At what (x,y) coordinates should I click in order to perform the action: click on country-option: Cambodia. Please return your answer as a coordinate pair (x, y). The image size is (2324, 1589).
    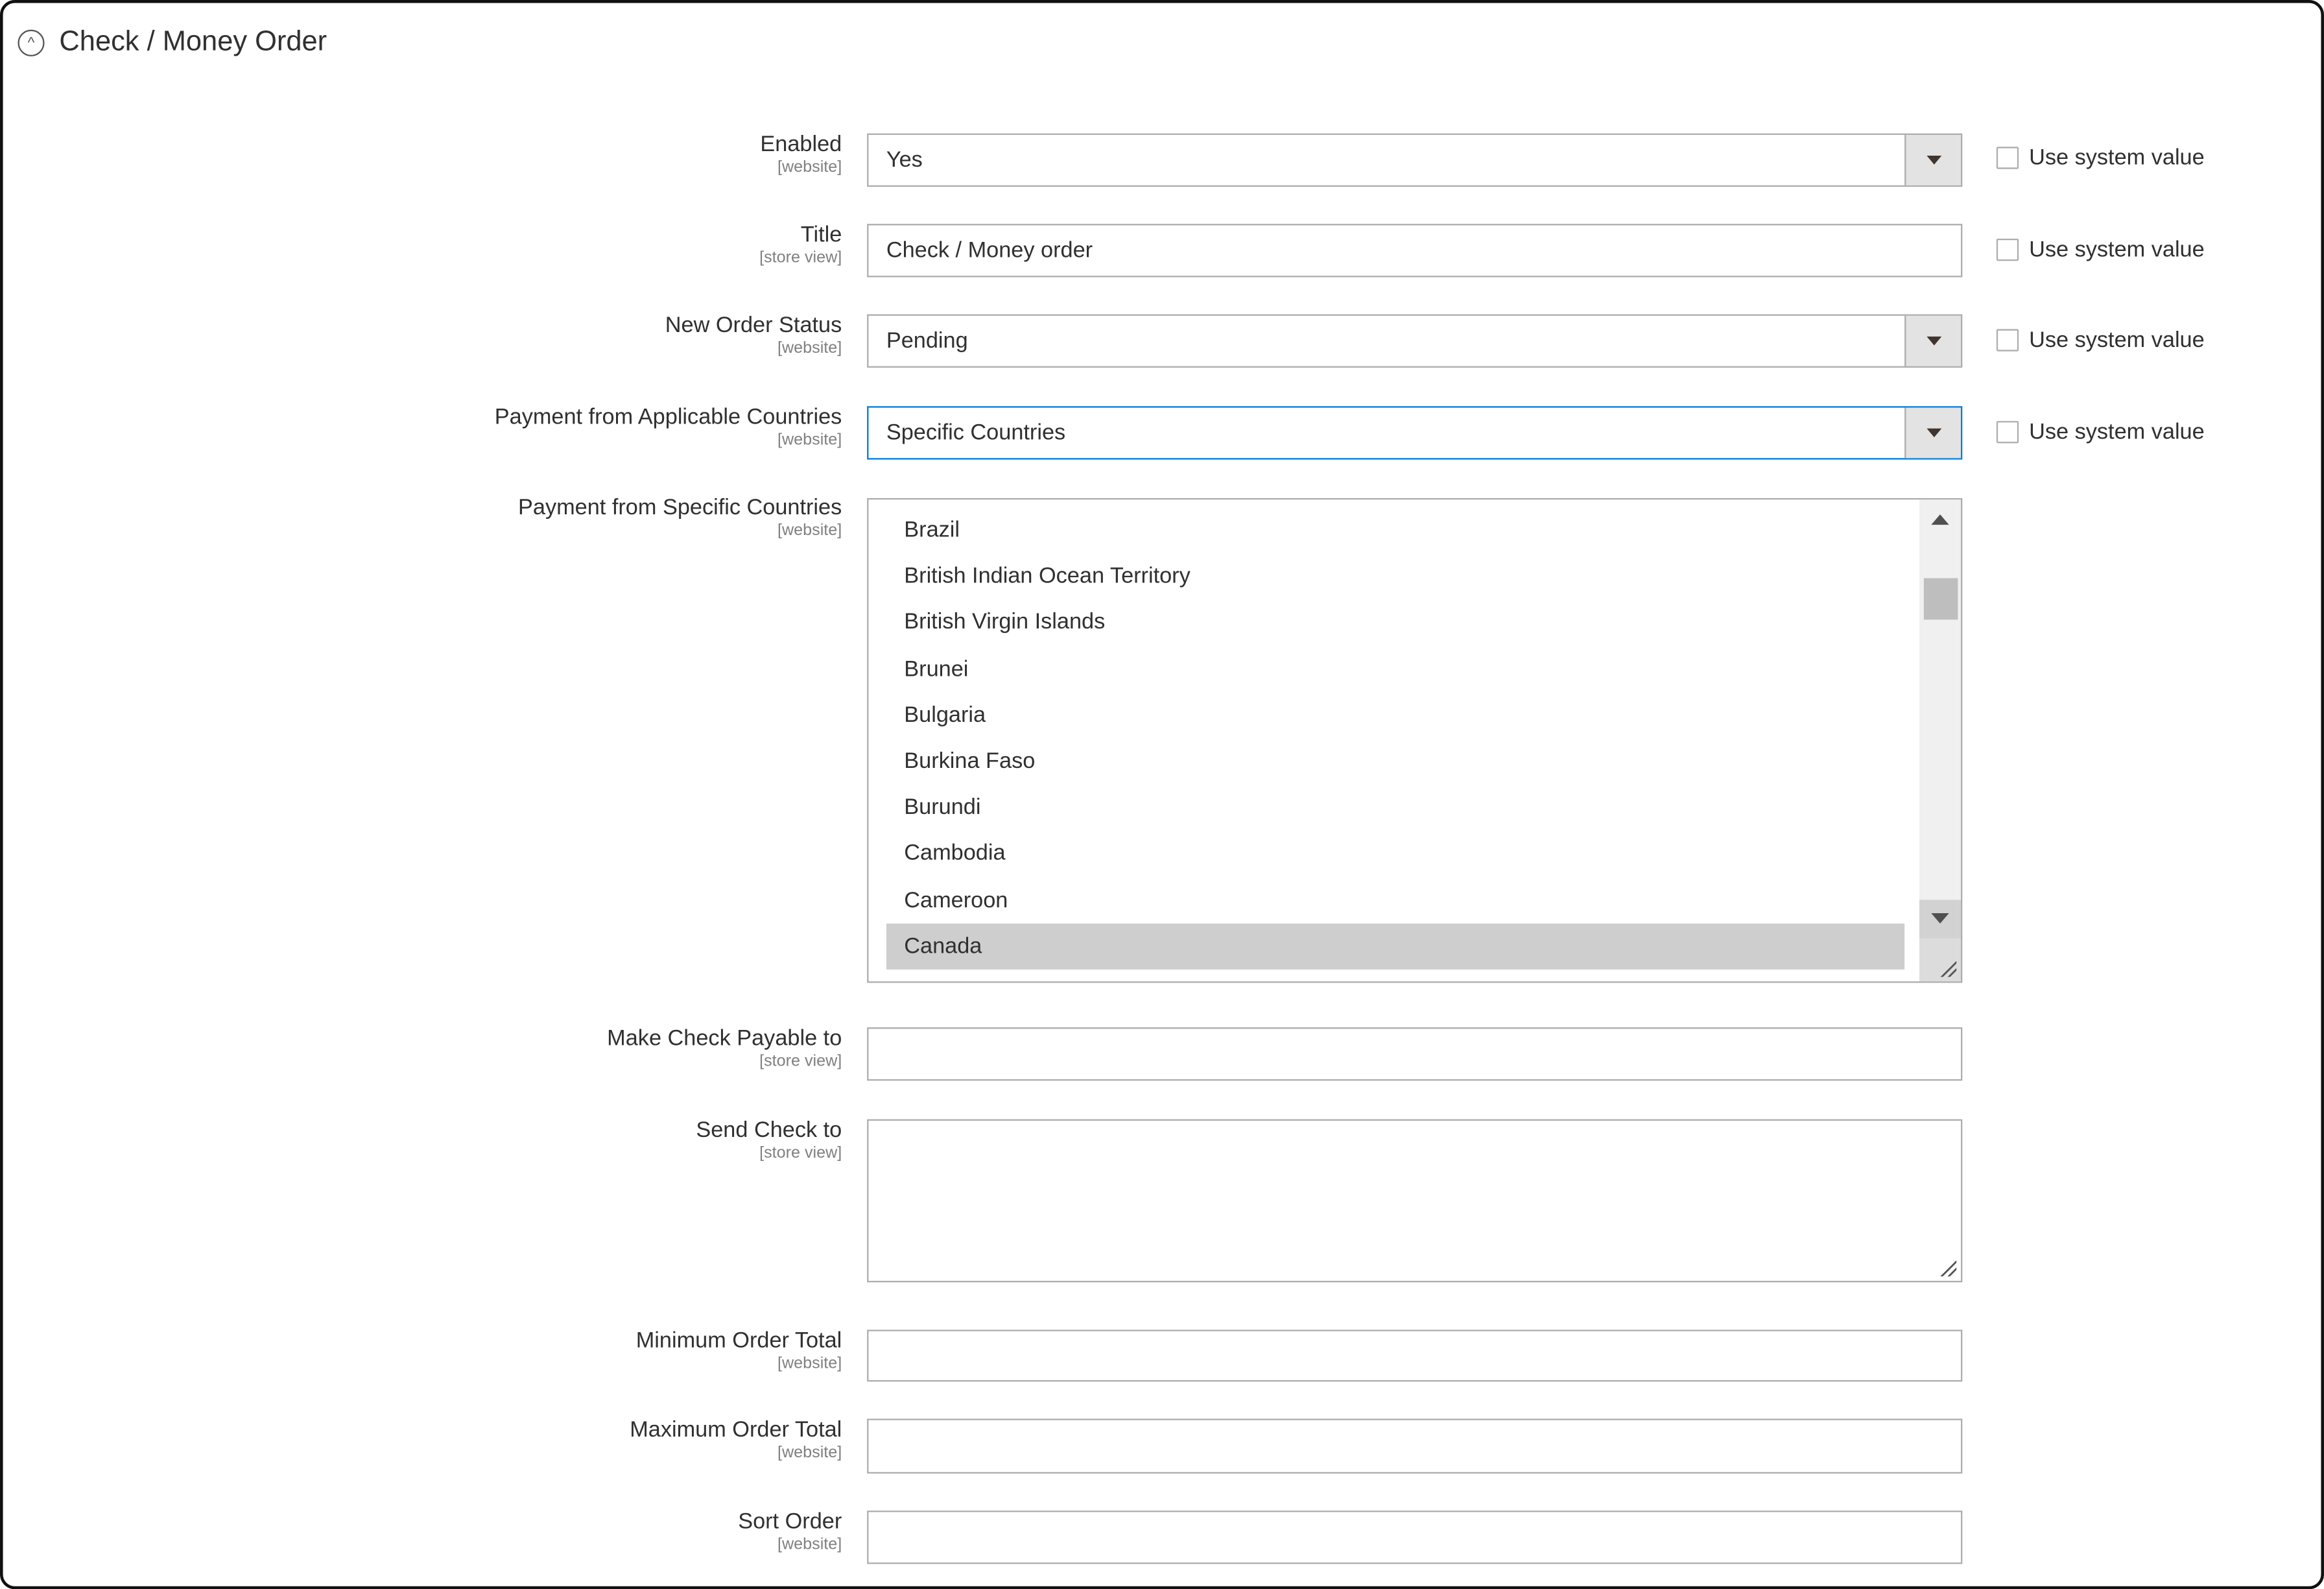
    Looking at the image, I should click on (1395, 854).